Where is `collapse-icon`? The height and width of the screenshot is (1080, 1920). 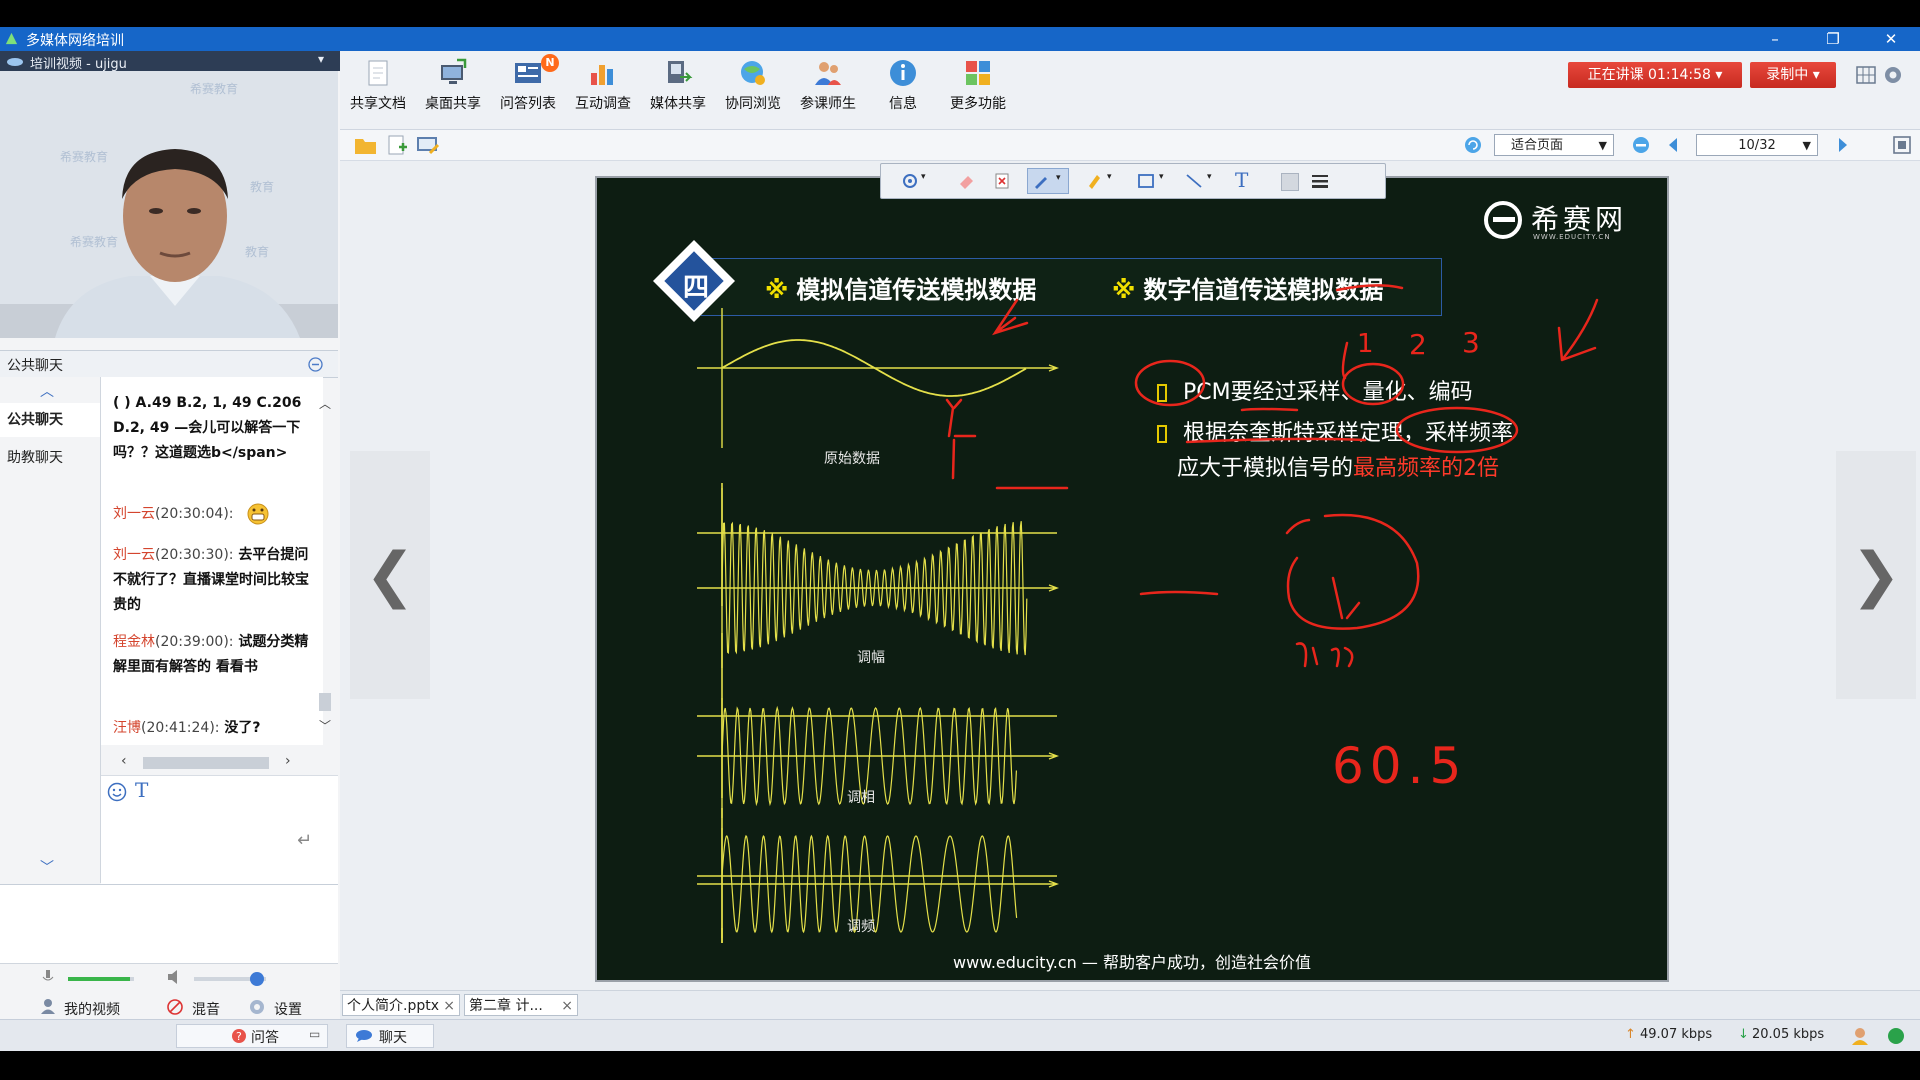 collapse-icon is located at coordinates (315, 364).